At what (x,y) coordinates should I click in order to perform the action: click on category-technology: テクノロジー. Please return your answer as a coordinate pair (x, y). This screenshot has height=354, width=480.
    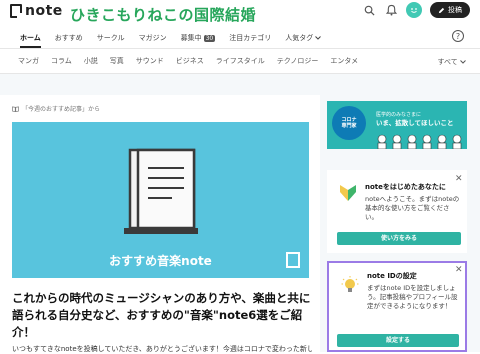
    Looking at the image, I should click on (298, 61).